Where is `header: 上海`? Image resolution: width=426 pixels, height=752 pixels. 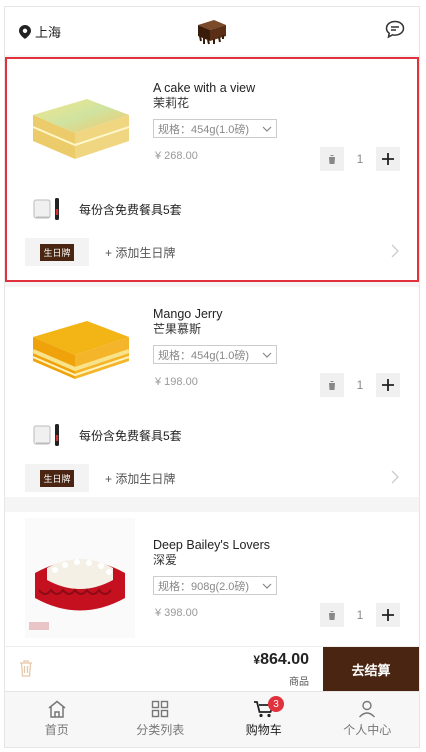 header: 上海 is located at coordinates (212, 31).